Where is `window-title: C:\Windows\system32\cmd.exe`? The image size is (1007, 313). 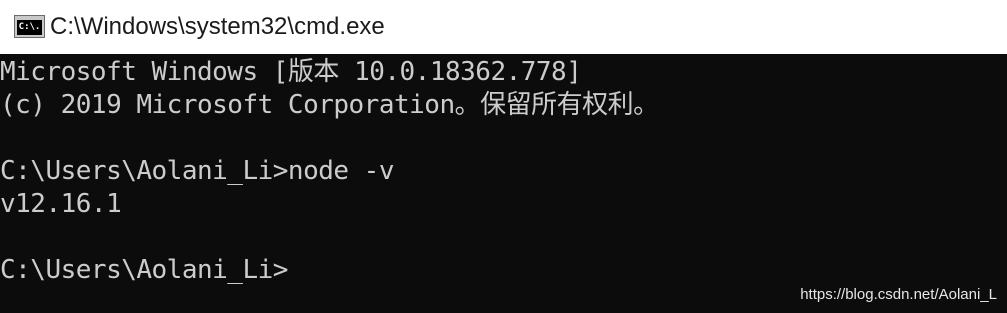 window-title: C:\Windows\system32\cmd.exe is located at coordinates (217, 26).